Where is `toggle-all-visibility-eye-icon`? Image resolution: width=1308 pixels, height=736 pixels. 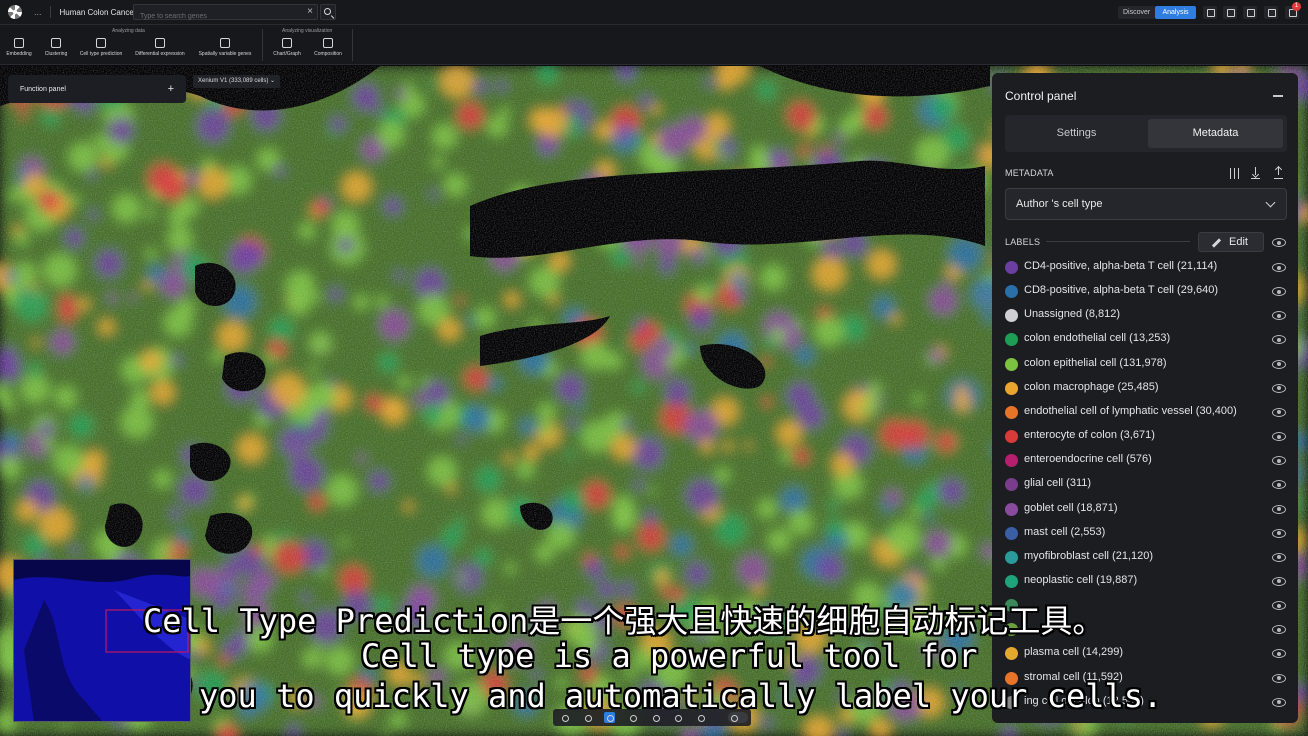
toggle-all-visibility-eye-icon is located at coordinates (1279, 242).